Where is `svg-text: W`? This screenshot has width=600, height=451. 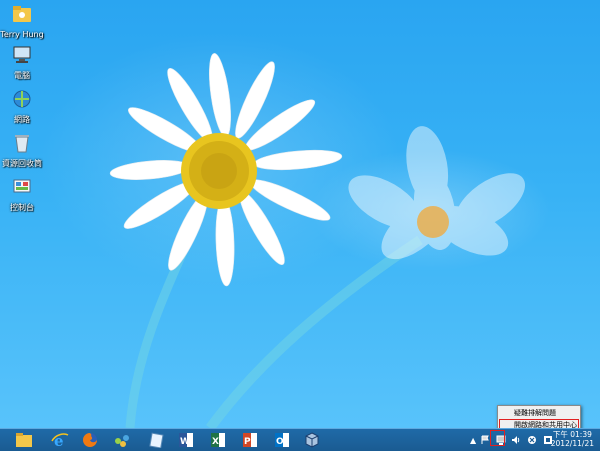 svg-text: W is located at coordinates (185, 442).